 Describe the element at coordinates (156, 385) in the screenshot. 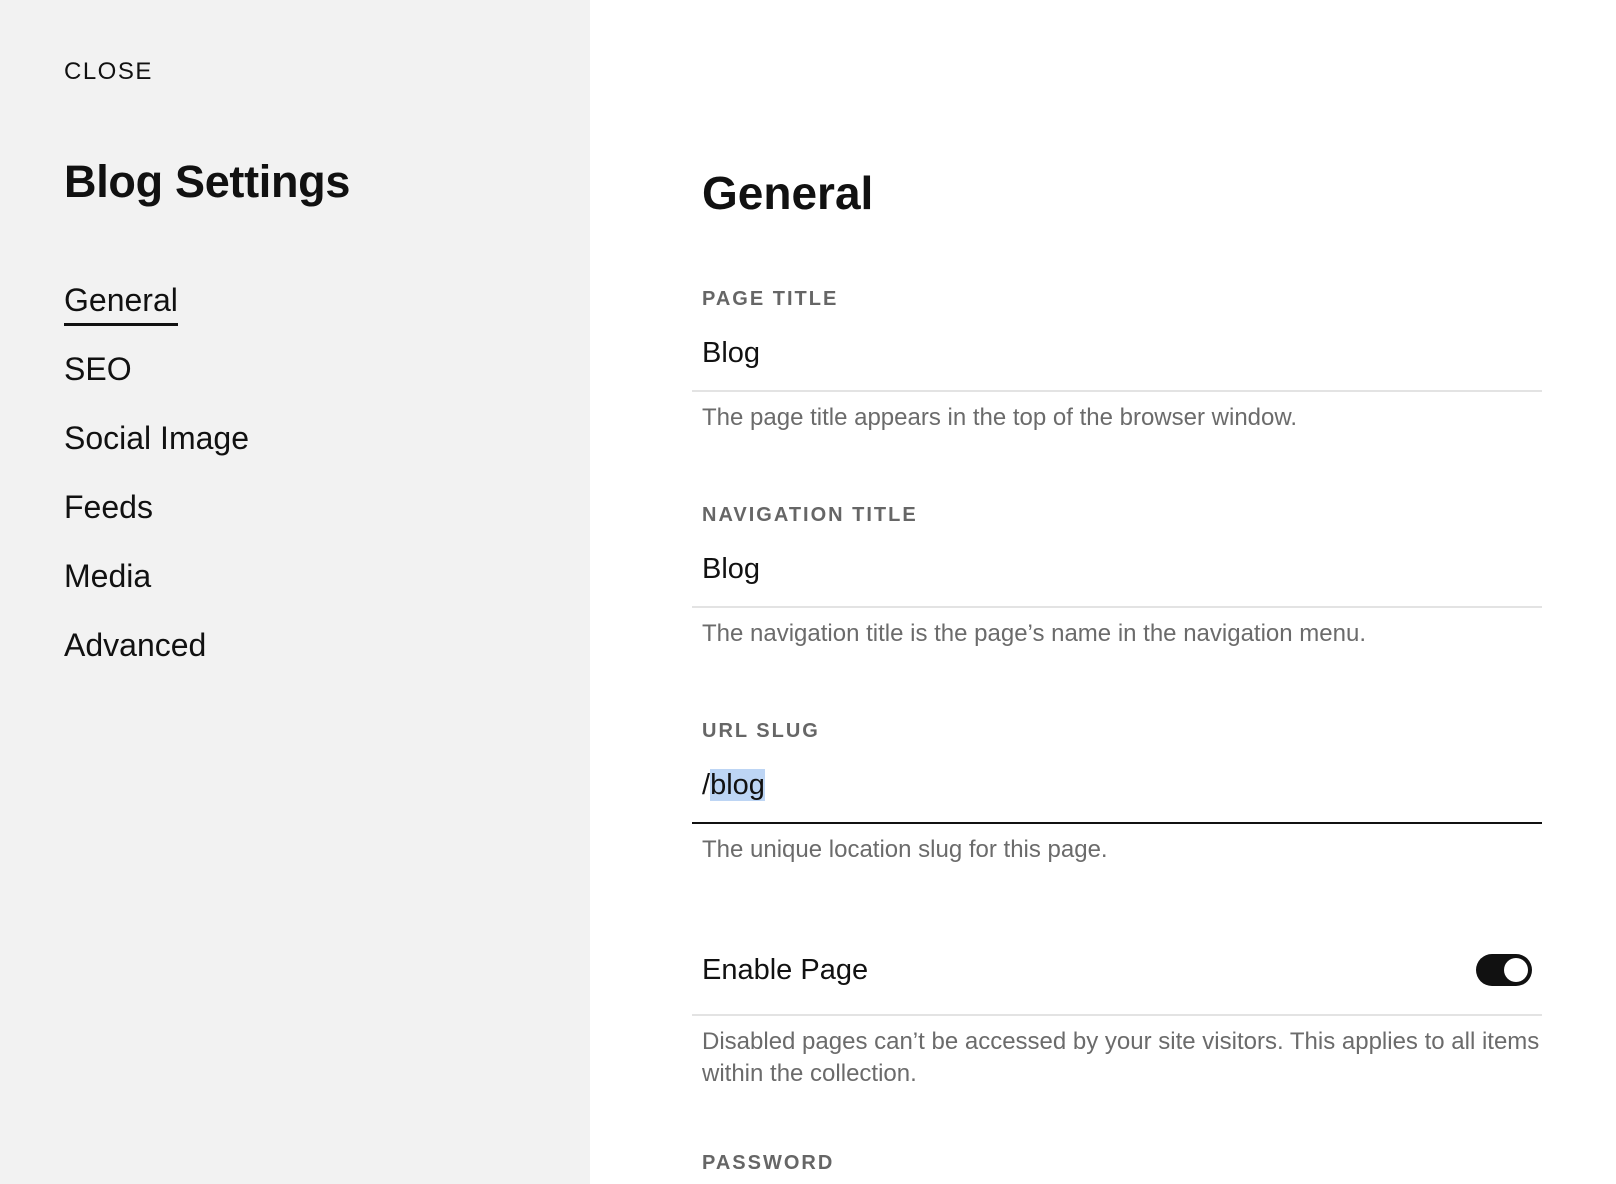

I see `nav-item-seo: SEO` at that location.